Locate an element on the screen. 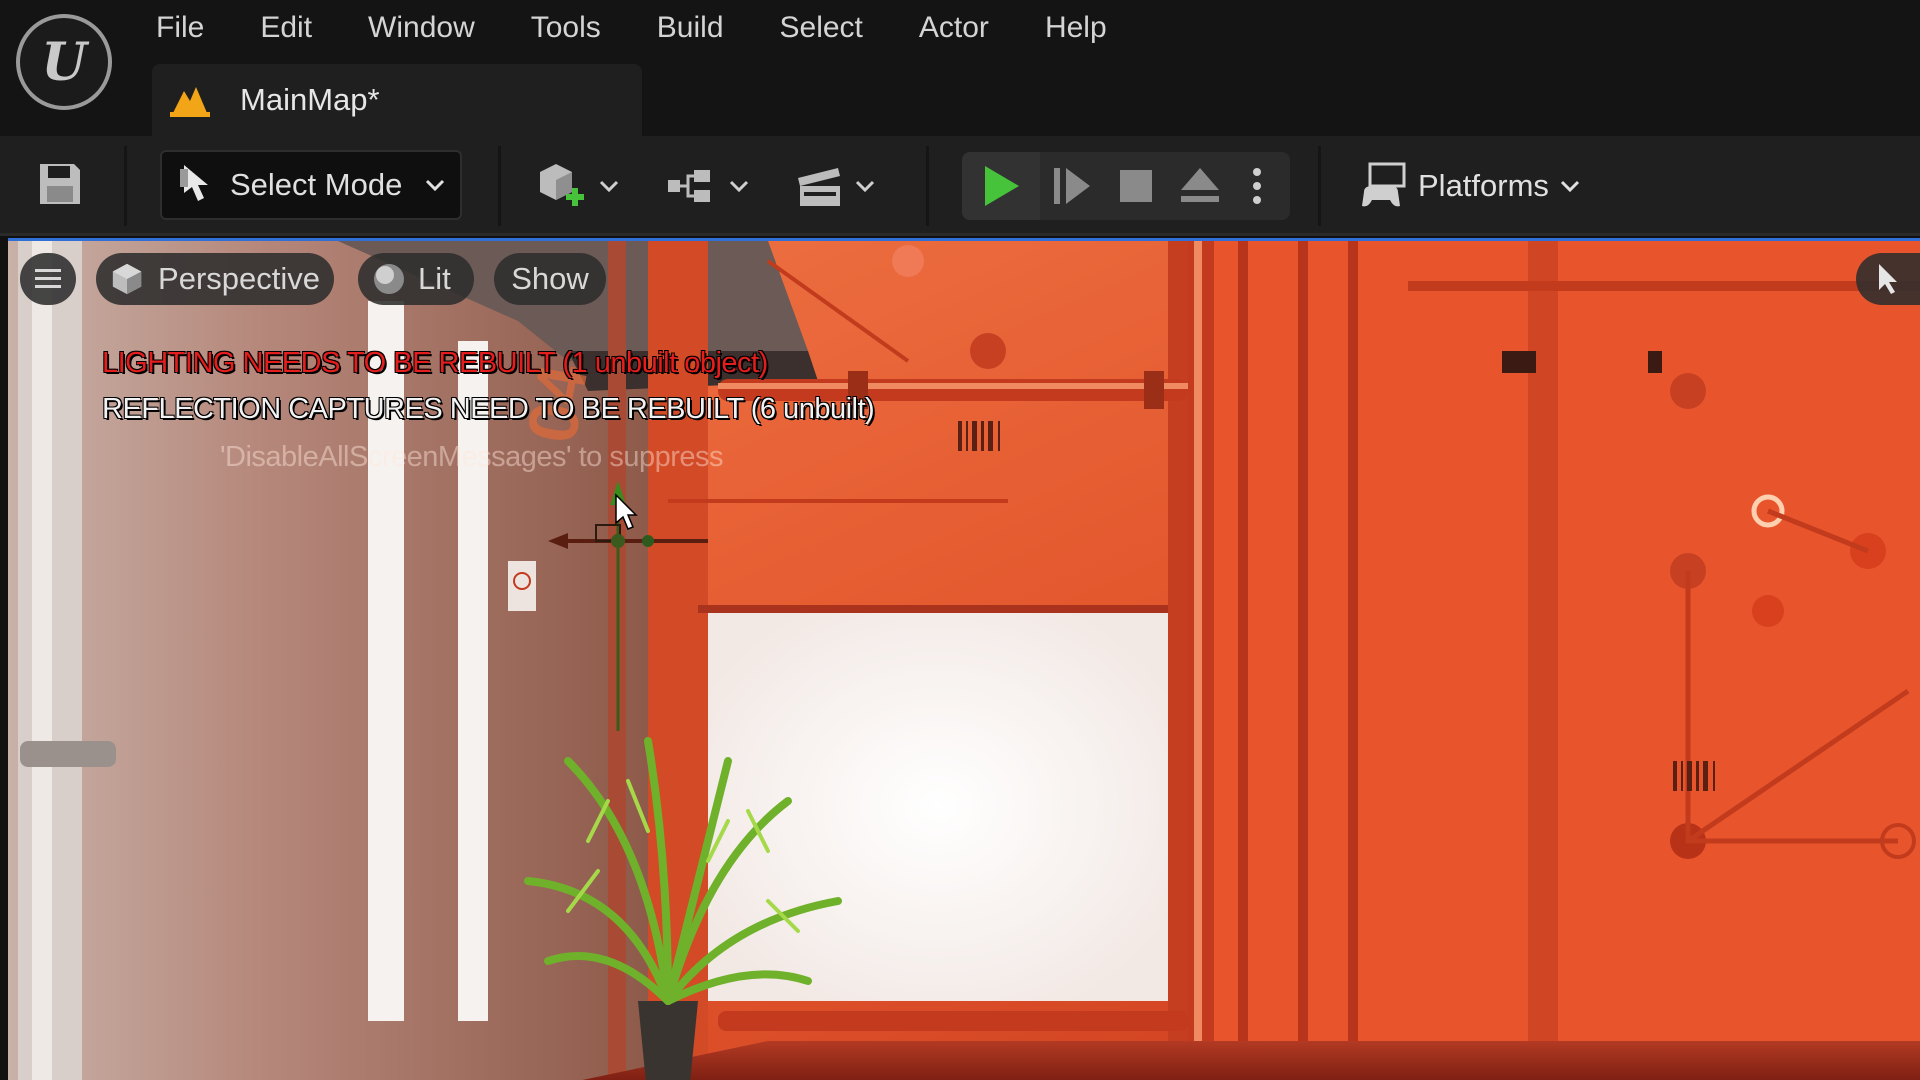 The image size is (1920, 1080). add-actor-icon is located at coordinates (562, 185).